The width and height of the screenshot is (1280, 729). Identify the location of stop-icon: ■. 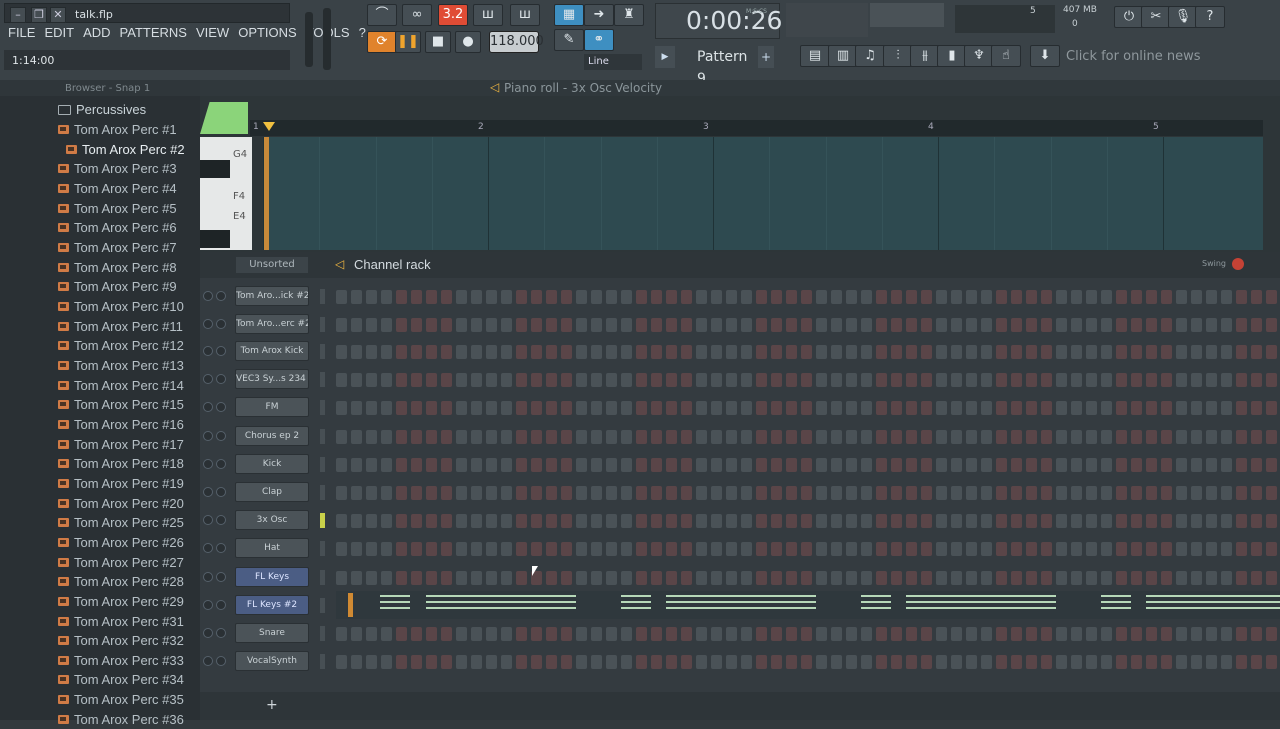
(438, 42).